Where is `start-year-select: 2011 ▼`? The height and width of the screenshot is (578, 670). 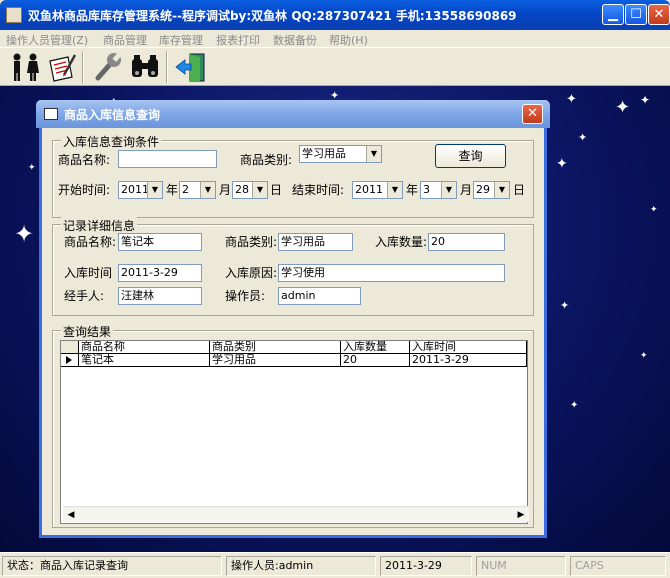 start-year-select: 2011 ▼ is located at coordinates (140, 190).